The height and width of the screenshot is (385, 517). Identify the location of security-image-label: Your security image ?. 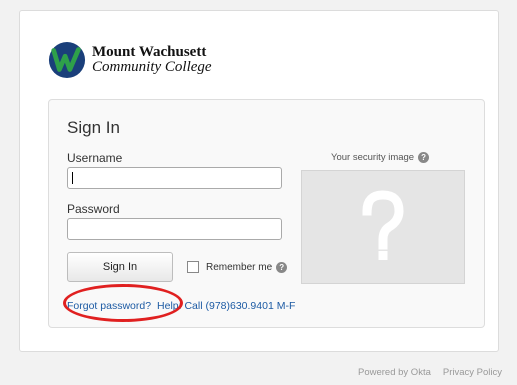
(380, 157).